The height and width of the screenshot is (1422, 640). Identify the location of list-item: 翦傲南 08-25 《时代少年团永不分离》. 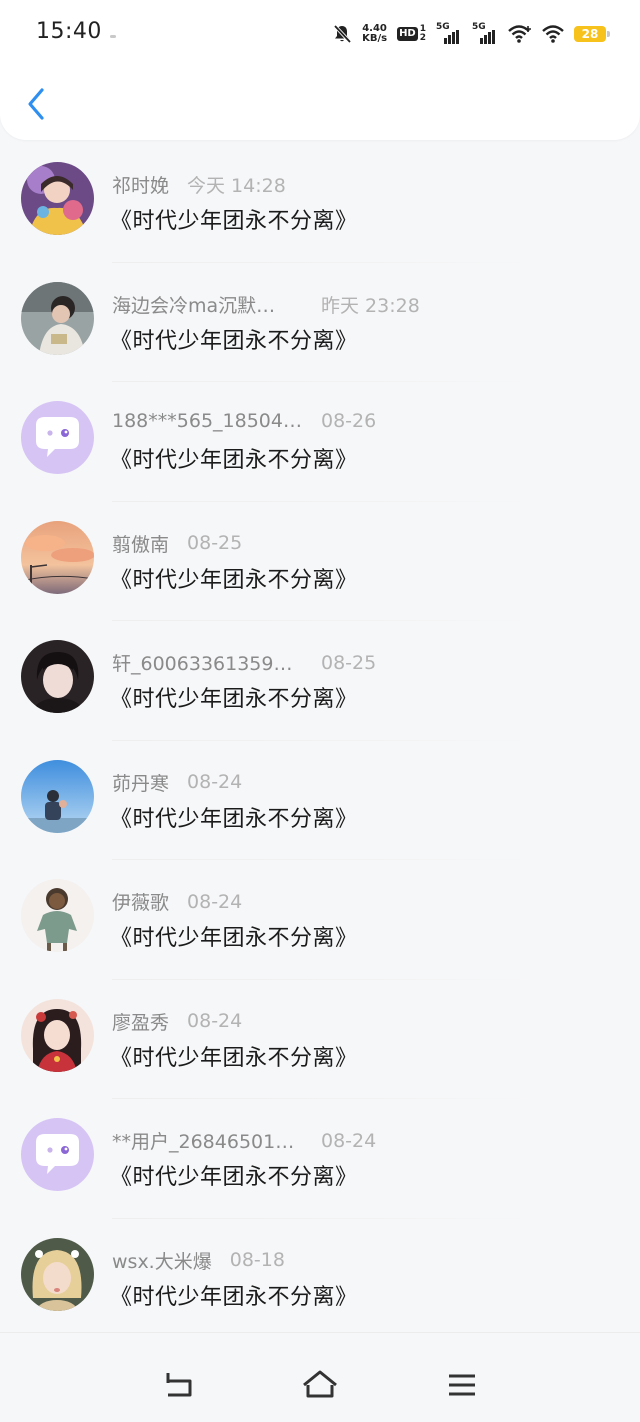
(320, 561).